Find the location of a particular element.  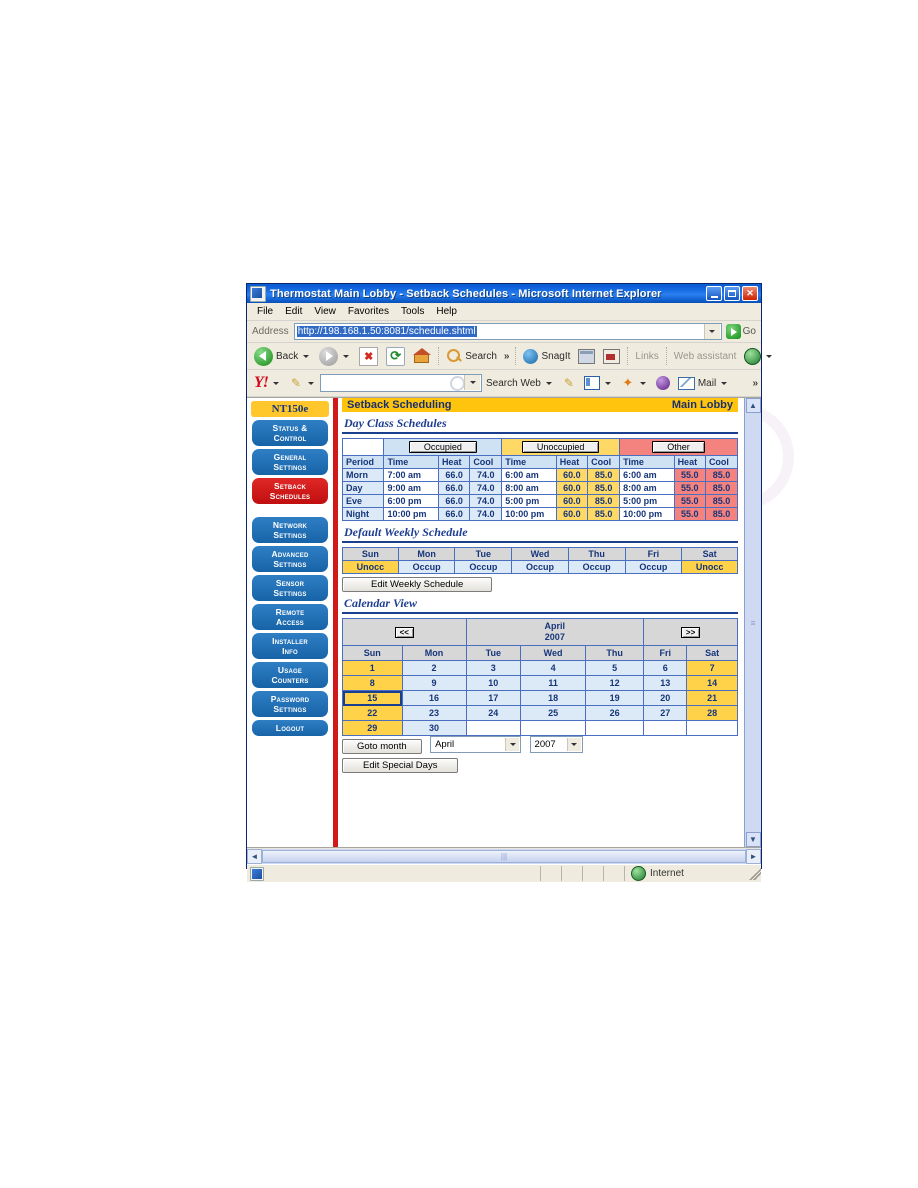

yahoo-search-dropdown-icon is located at coordinates (472, 382).